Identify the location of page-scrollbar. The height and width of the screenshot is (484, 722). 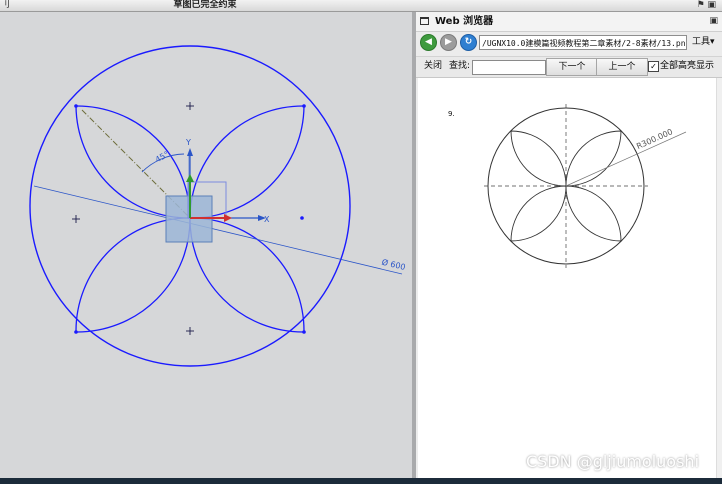
(719, 278).